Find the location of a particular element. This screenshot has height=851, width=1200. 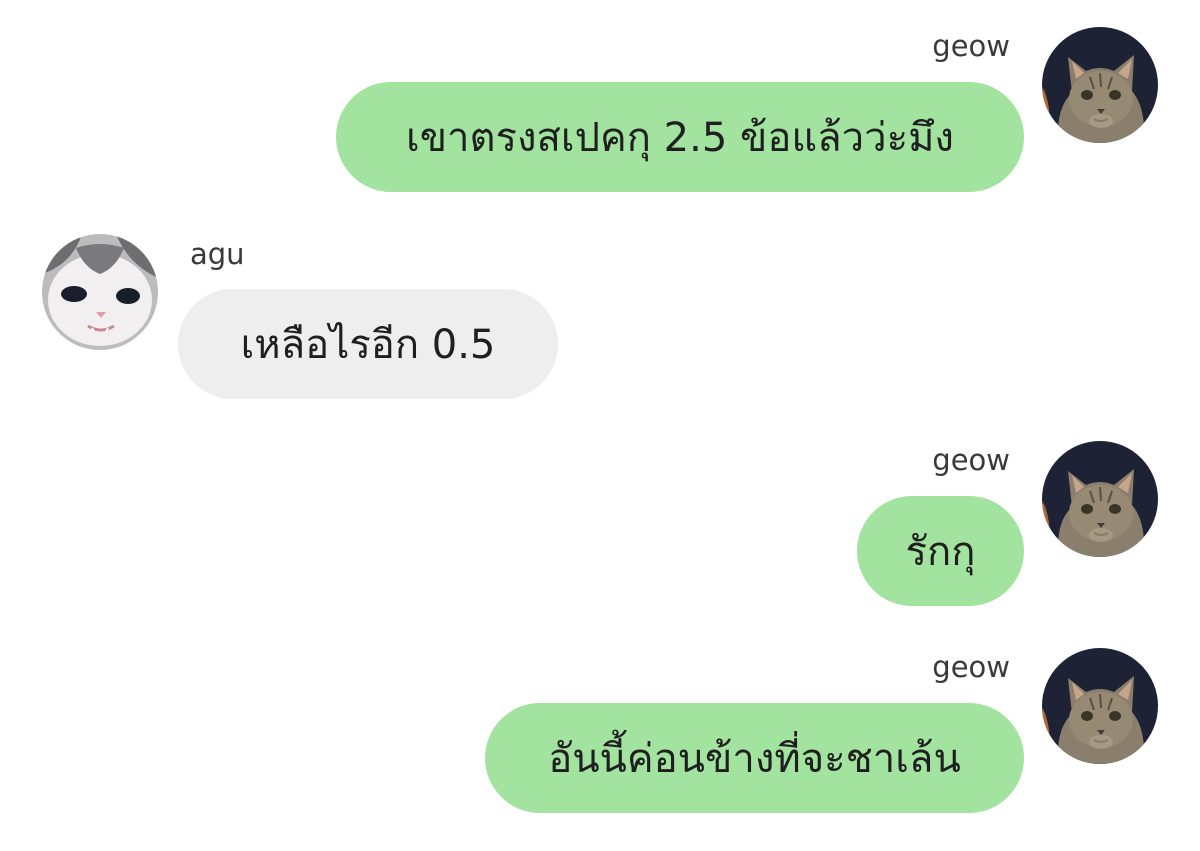

message-bubble-incoming: เหลือไรอีก 0.5 is located at coordinates (368, 344).